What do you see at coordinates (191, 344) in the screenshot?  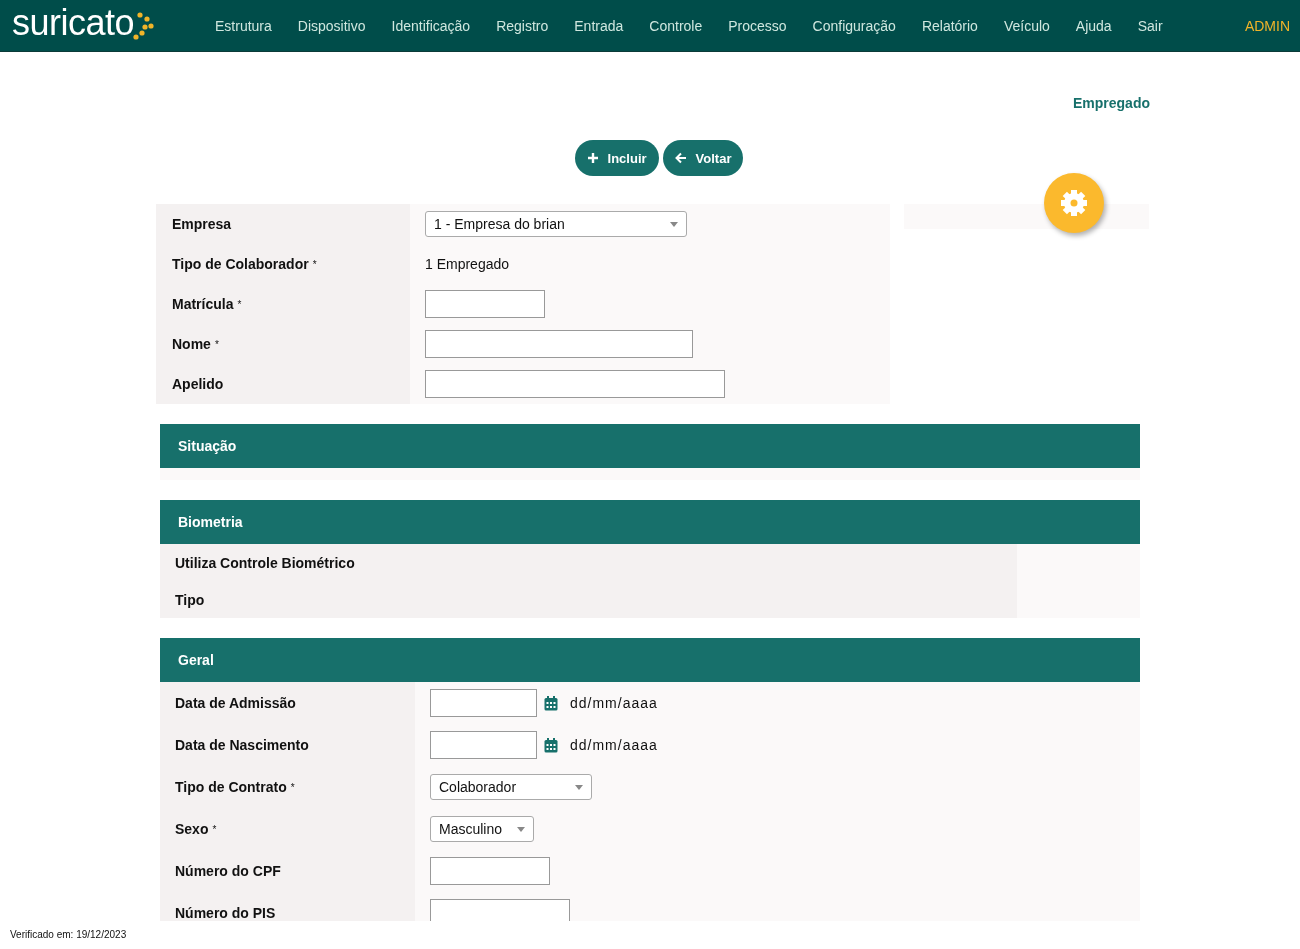 I see `field-label: Nome` at bounding box center [191, 344].